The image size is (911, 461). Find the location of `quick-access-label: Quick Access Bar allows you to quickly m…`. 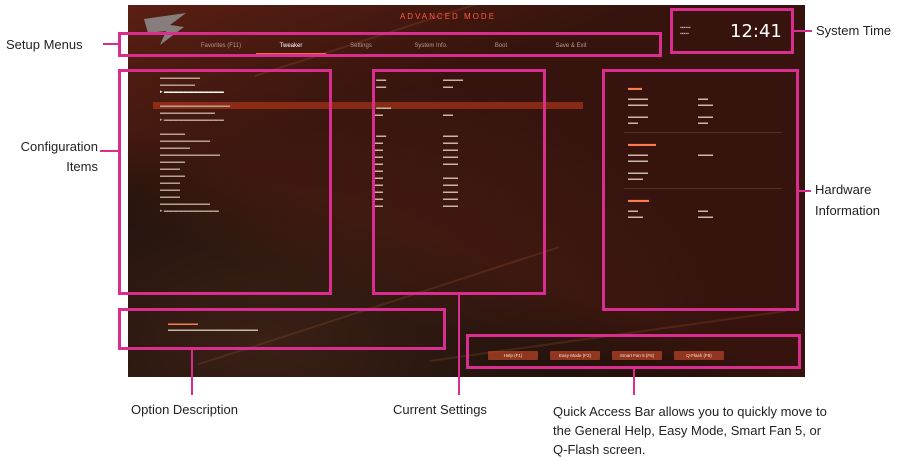

quick-access-label: Quick Access Bar allows you to quickly m… is located at coordinates (690, 430).